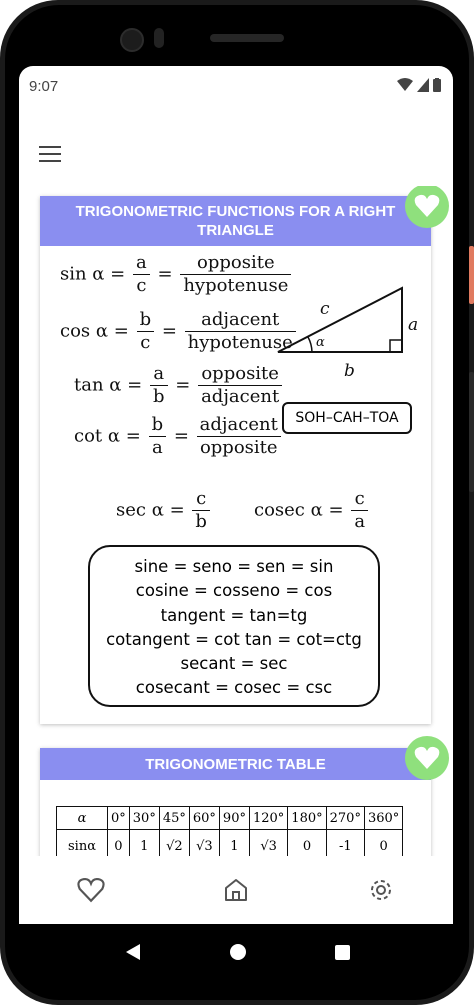 The width and height of the screenshot is (474, 1005). I want to click on table-cell: 270°, so click(345, 818).